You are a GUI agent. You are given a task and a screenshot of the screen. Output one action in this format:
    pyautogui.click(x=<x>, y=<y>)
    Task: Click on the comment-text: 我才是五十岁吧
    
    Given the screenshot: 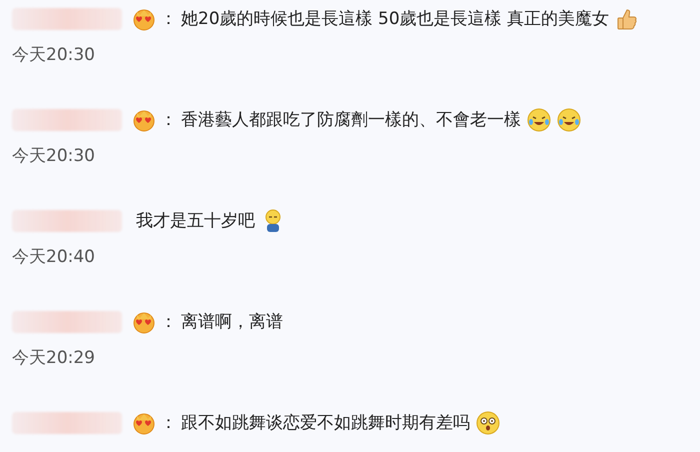 What is the action you would take?
    pyautogui.click(x=195, y=221)
    